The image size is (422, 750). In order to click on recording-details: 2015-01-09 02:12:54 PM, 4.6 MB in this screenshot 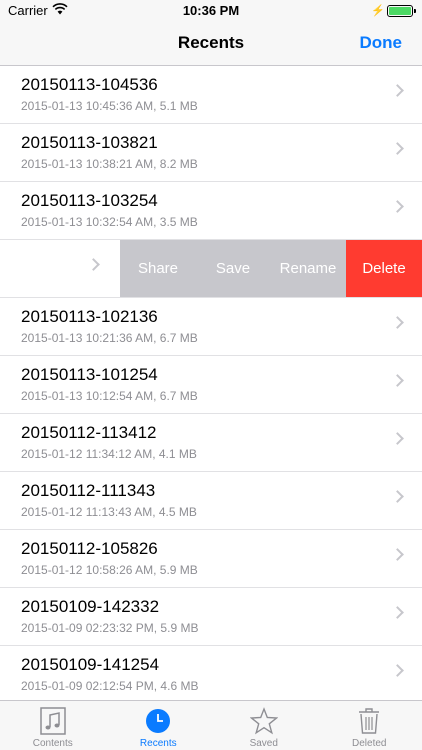, I will do `click(110, 686)`.